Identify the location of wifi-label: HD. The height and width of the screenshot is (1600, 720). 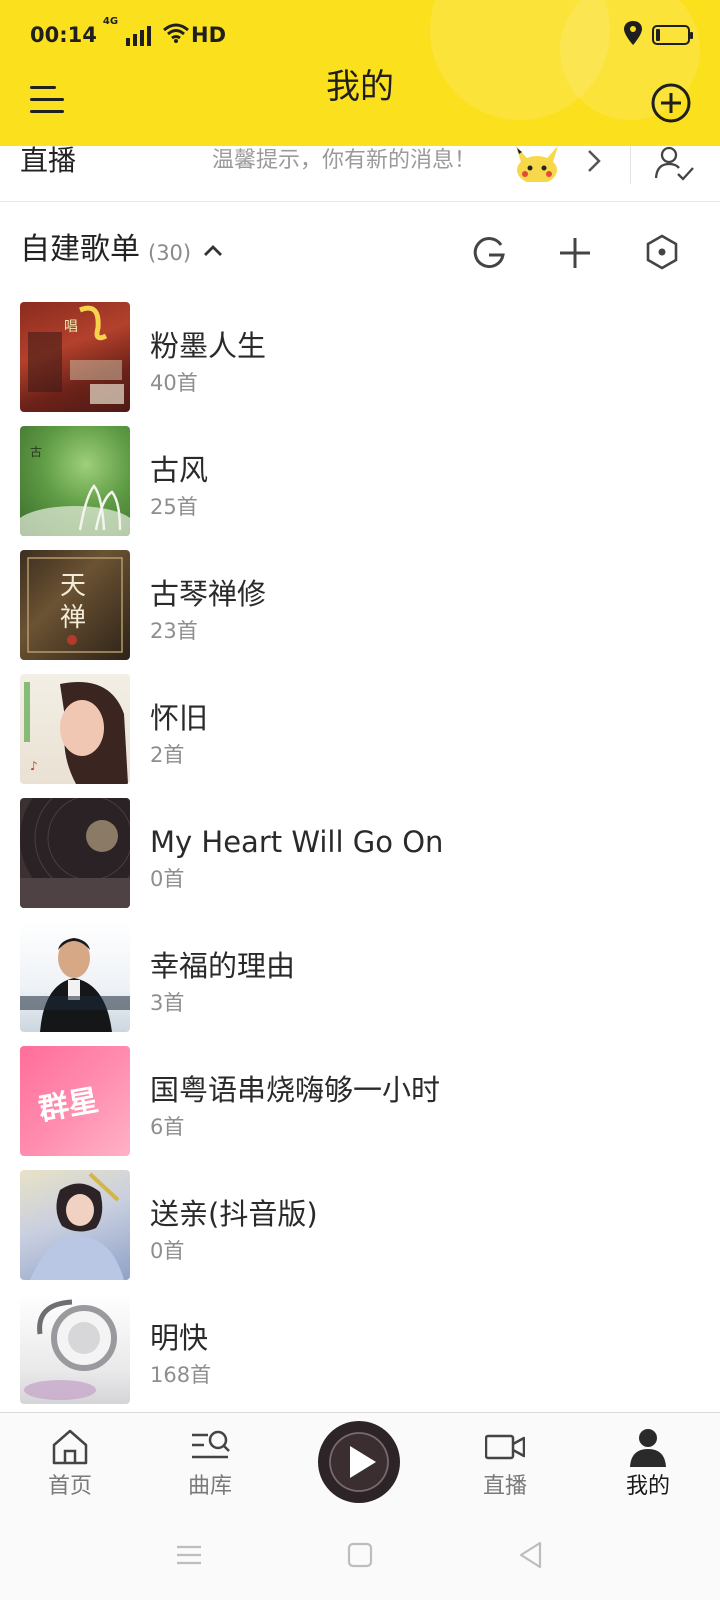
(209, 35).